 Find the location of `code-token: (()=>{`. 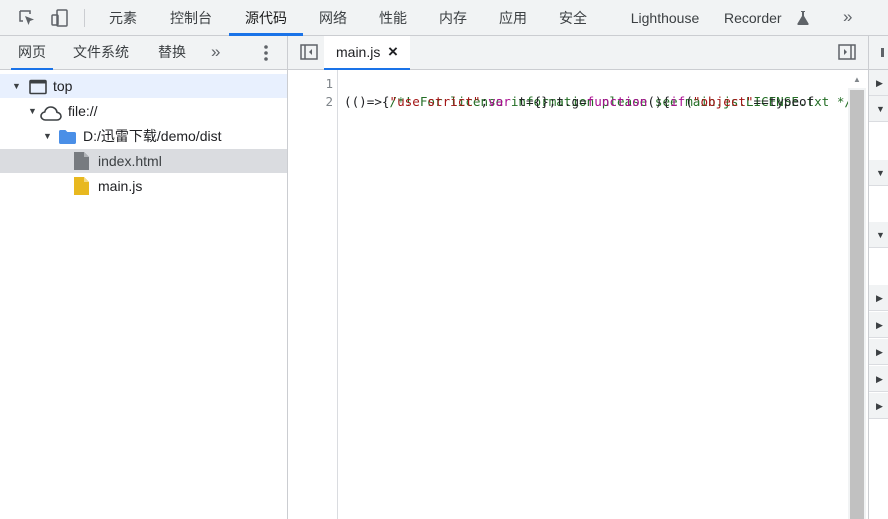

code-token: (()=>{ is located at coordinates (367, 101).